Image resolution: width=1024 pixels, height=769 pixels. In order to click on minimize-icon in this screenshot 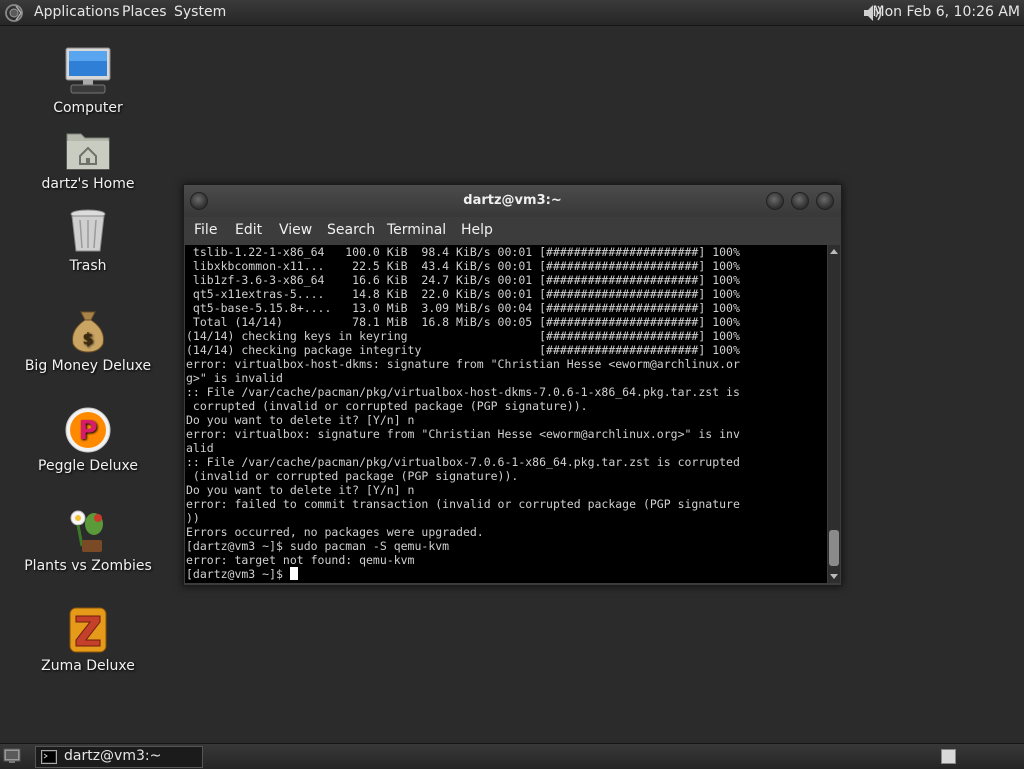, I will do `click(775, 201)`.